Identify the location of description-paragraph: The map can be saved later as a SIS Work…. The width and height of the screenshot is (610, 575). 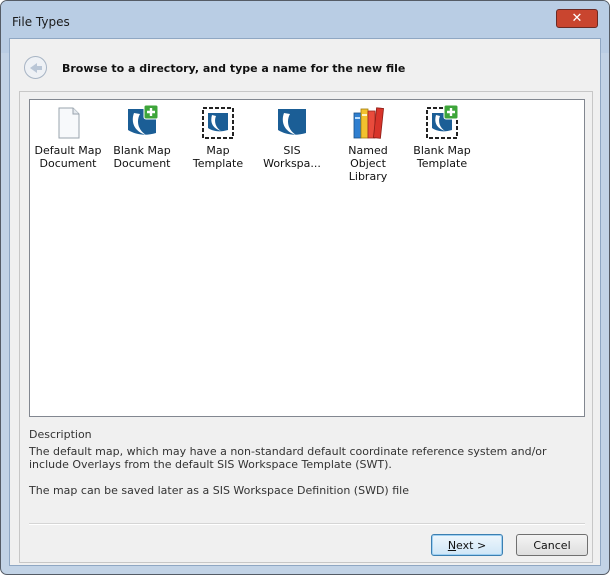
(219, 490).